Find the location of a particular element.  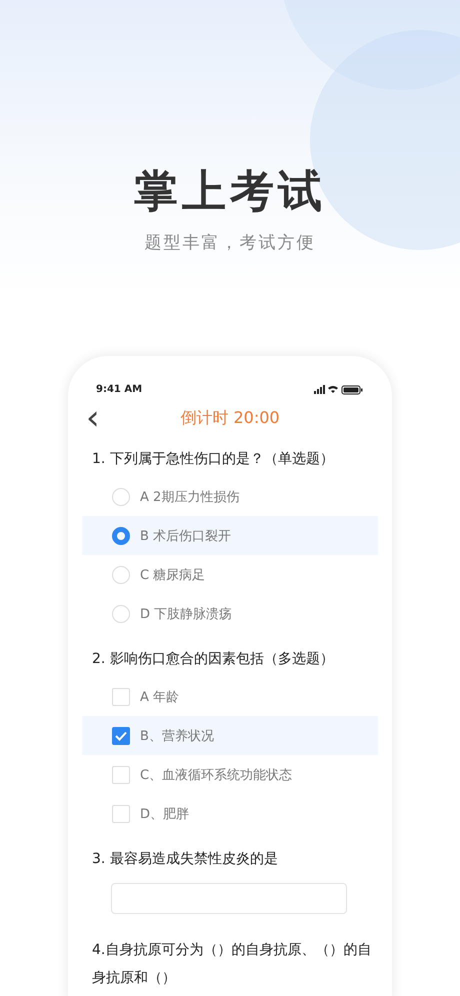

answer-option: A 2期压力性损伤 is located at coordinates (230, 496).